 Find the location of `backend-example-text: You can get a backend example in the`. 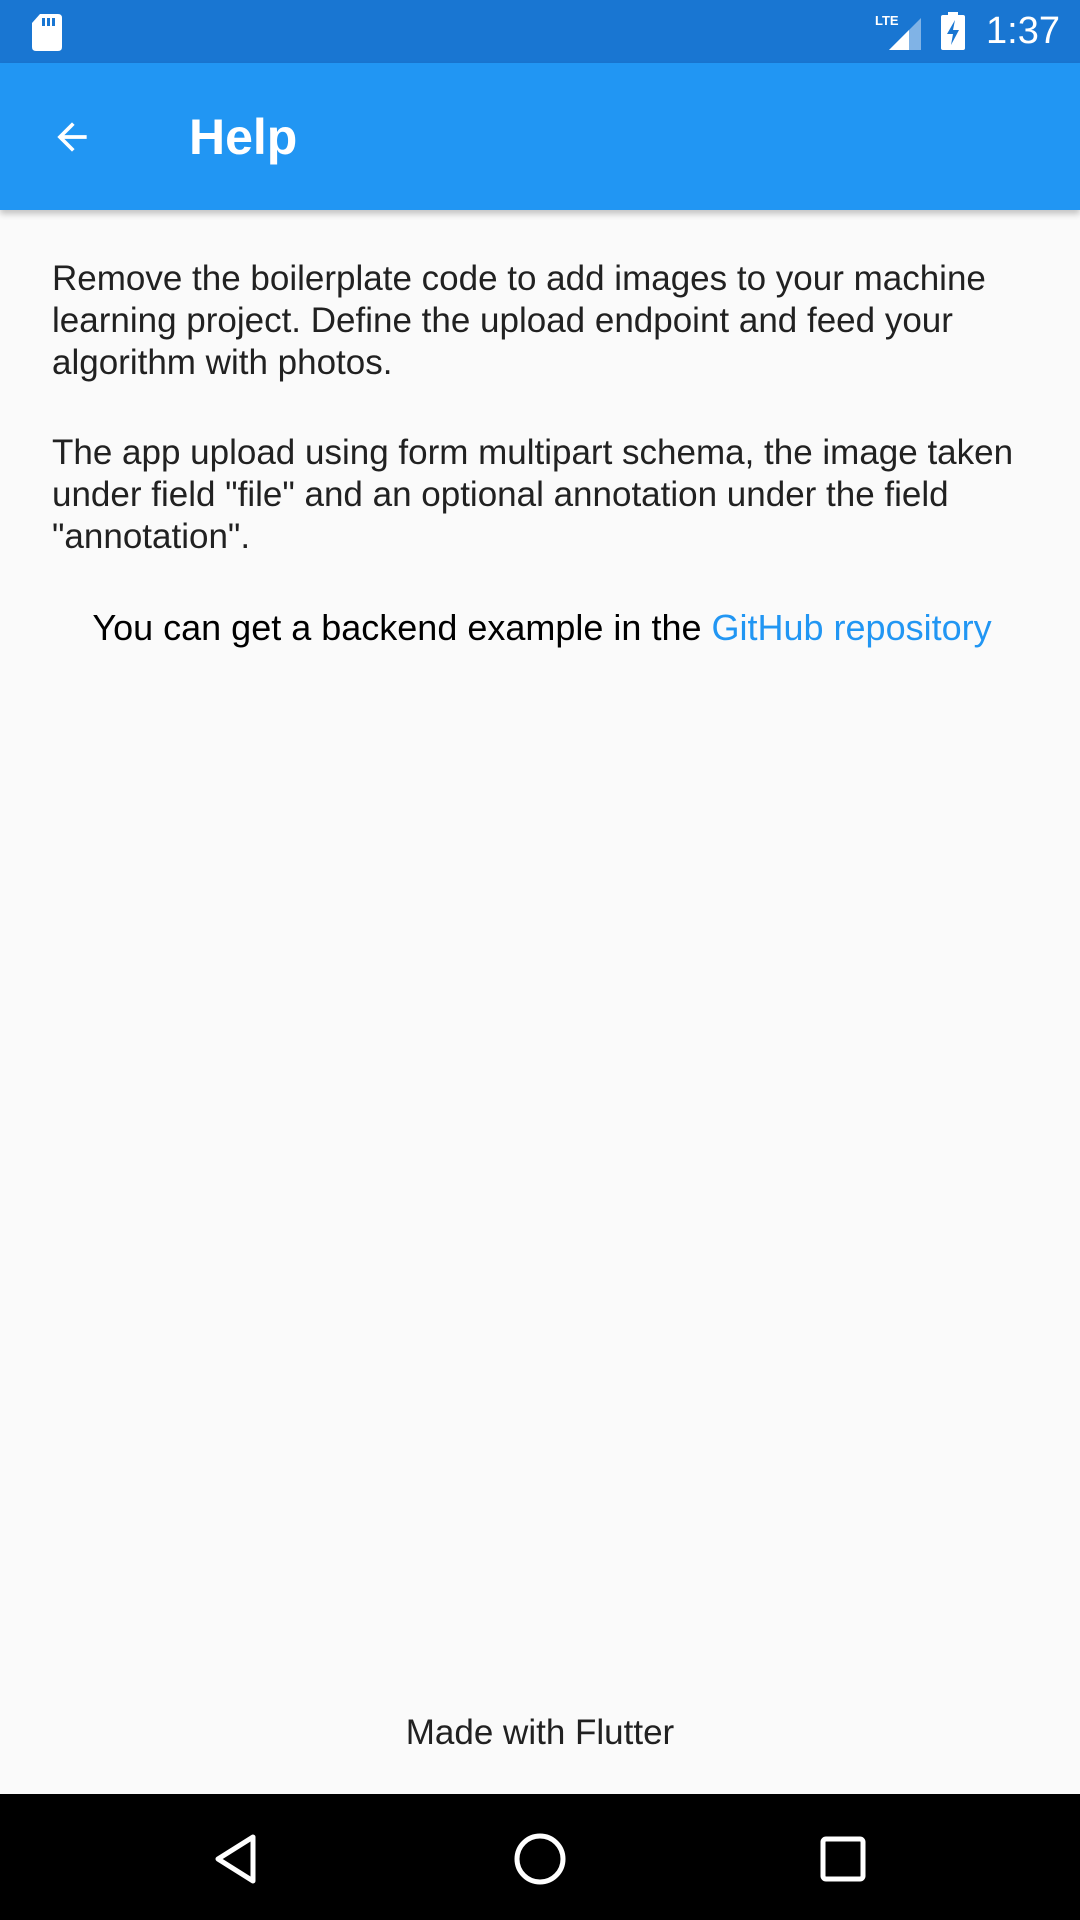

backend-example-text: You can get a backend example in the is located at coordinates (402, 627).